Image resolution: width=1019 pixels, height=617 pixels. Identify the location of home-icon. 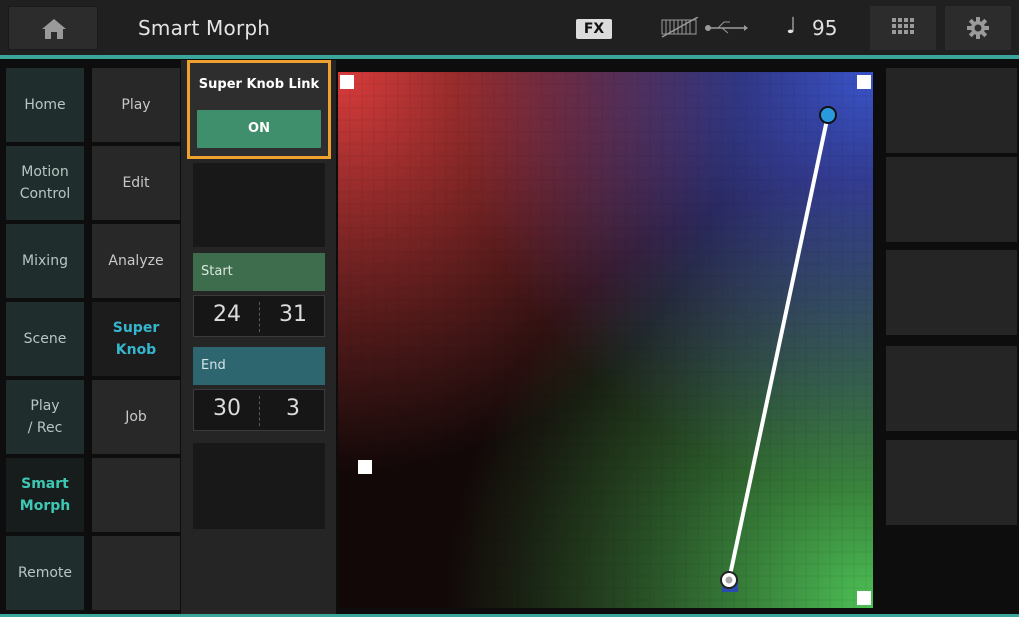
(54, 29).